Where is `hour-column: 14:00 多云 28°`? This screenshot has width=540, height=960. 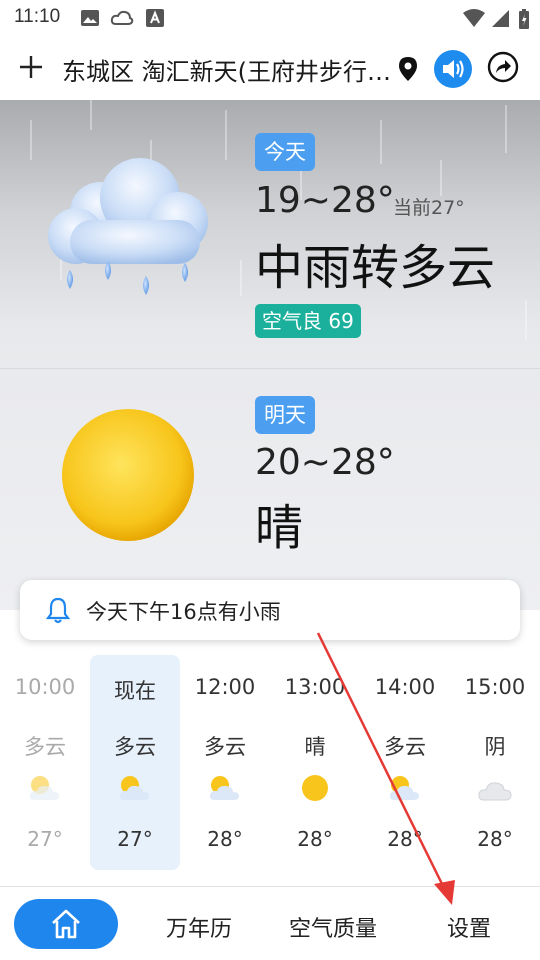 hour-column: 14:00 多云 28° is located at coordinates (405, 762).